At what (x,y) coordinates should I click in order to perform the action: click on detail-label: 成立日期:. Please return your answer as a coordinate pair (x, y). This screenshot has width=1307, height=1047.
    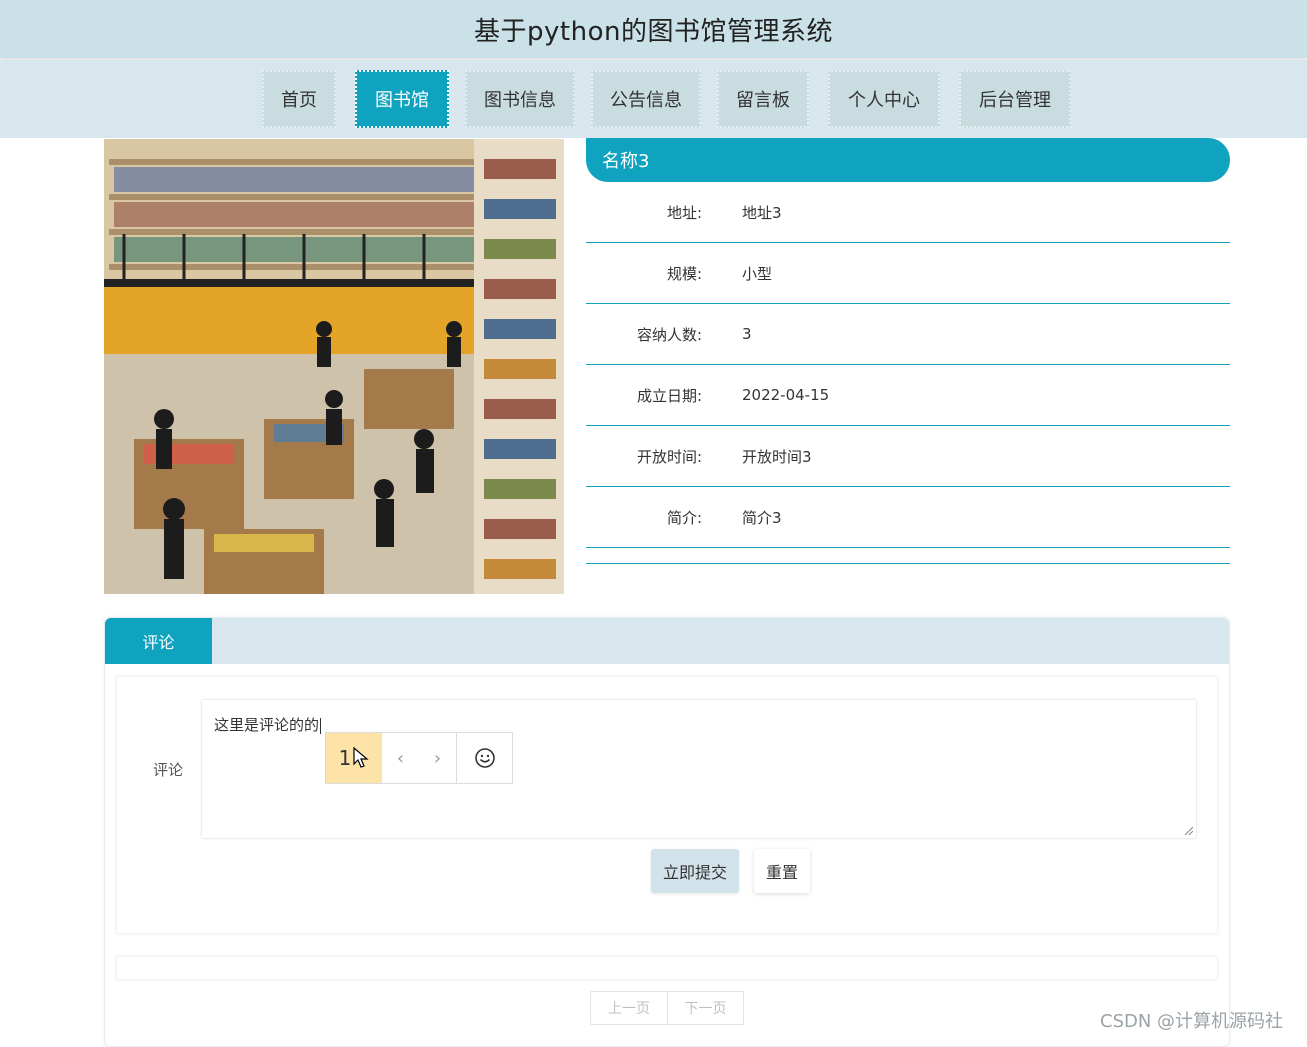
    Looking at the image, I should click on (669, 395).